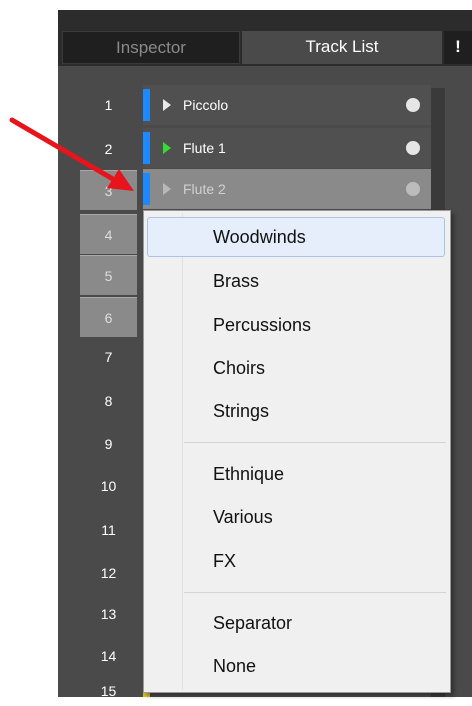 The width and height of the screenshot is (472, 706). What do you see at coordinates (296, 666) in the screenshot?
I see `menu-item-none: None` at bounding box center [296, 666].